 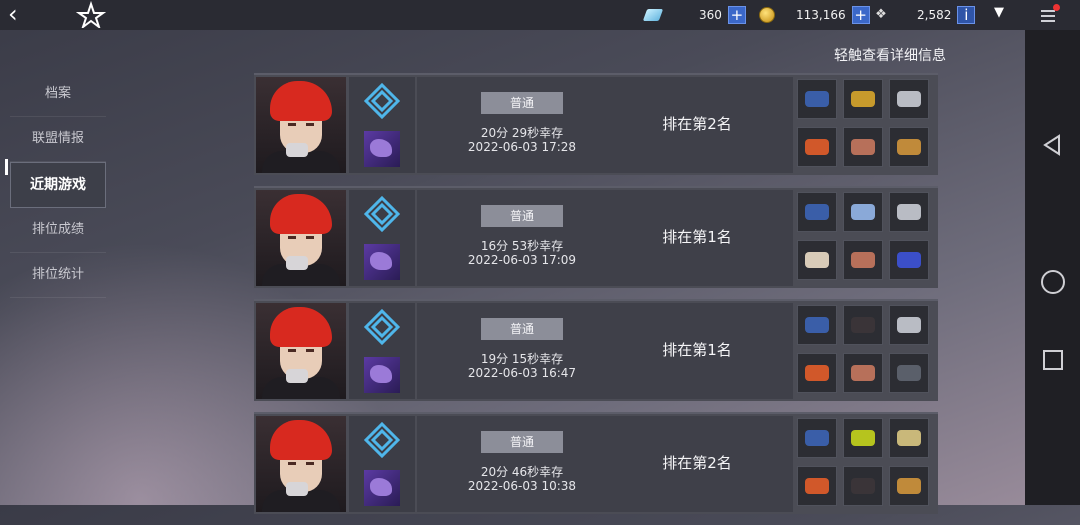 I want to click on match-timestamp: 2022-06-03 17:28, so click(x=522, y=147).